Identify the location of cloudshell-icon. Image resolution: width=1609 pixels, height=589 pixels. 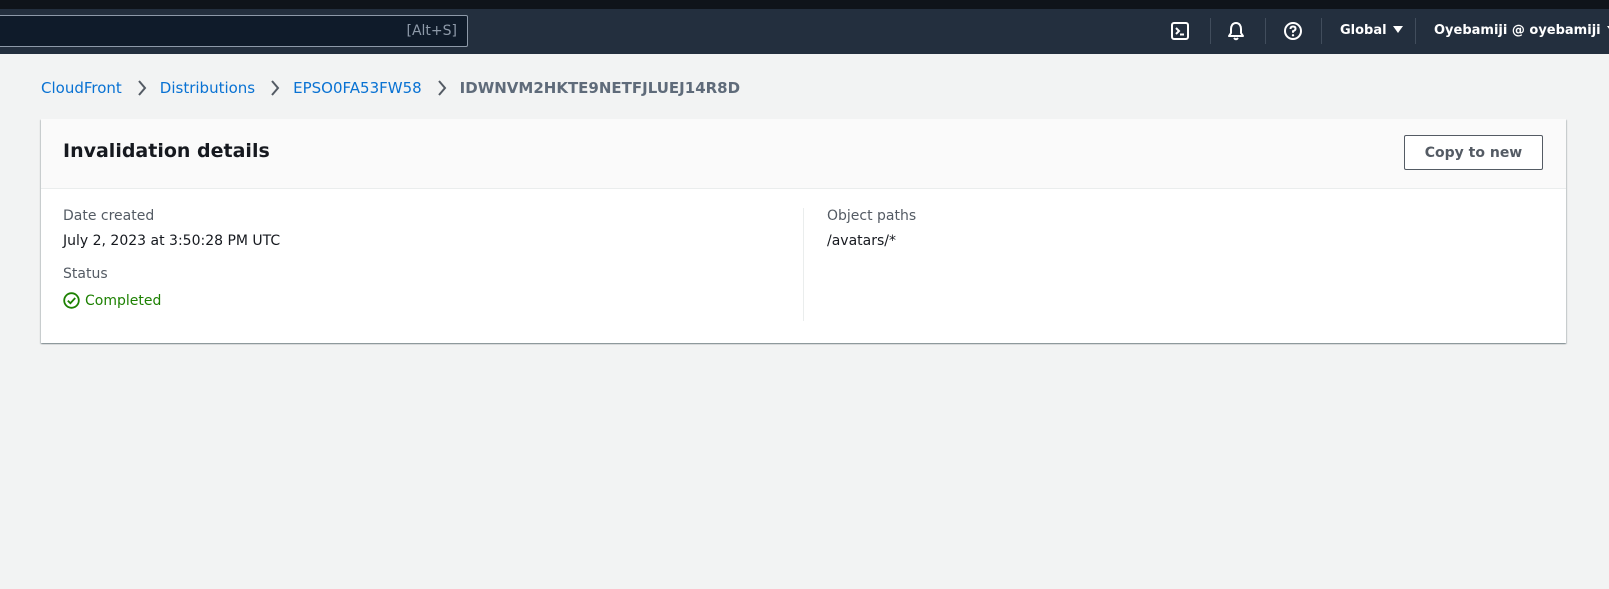
(1180, 31).